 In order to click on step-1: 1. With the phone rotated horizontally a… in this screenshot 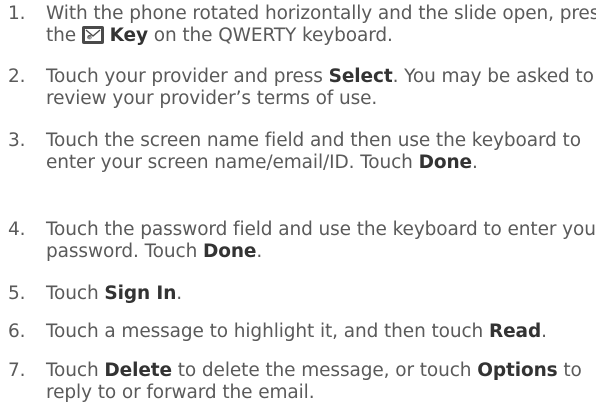, I will do `click(298, 24)`.